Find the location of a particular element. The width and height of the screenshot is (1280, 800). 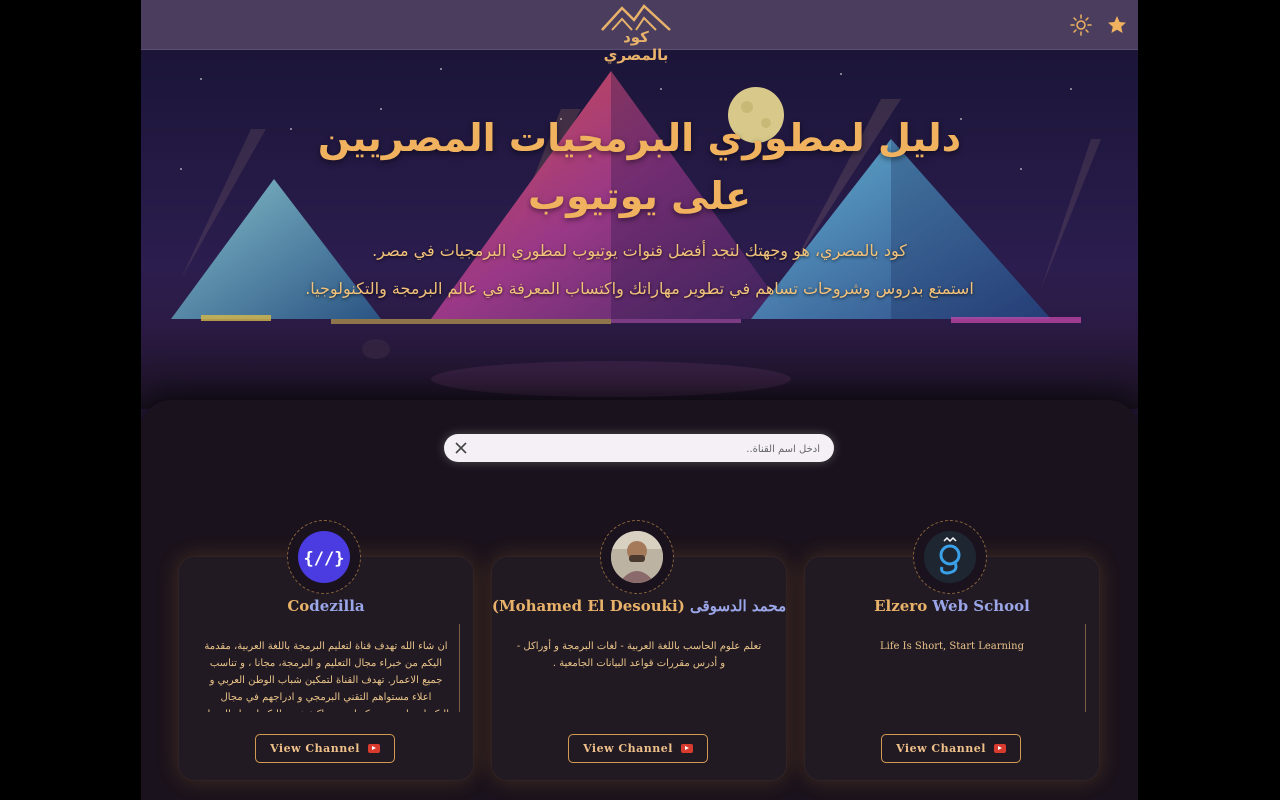

sun-icon is located at coordinates (1081, 25).